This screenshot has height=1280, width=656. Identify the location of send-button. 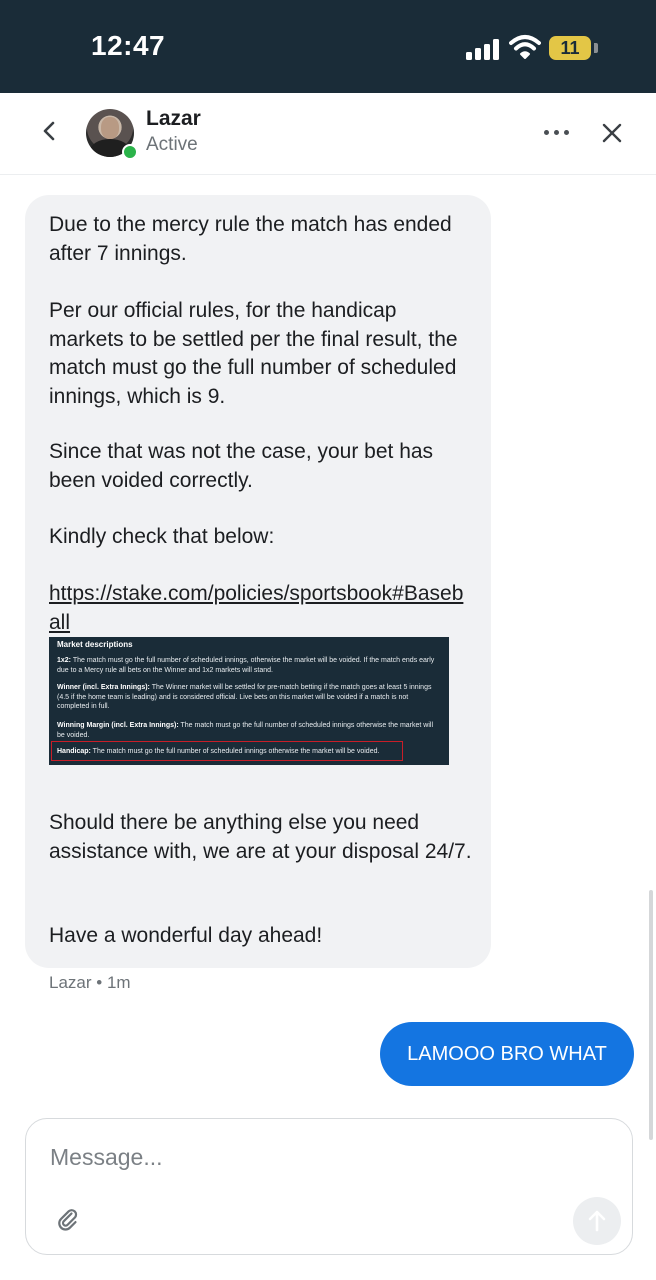
(597, 1221).